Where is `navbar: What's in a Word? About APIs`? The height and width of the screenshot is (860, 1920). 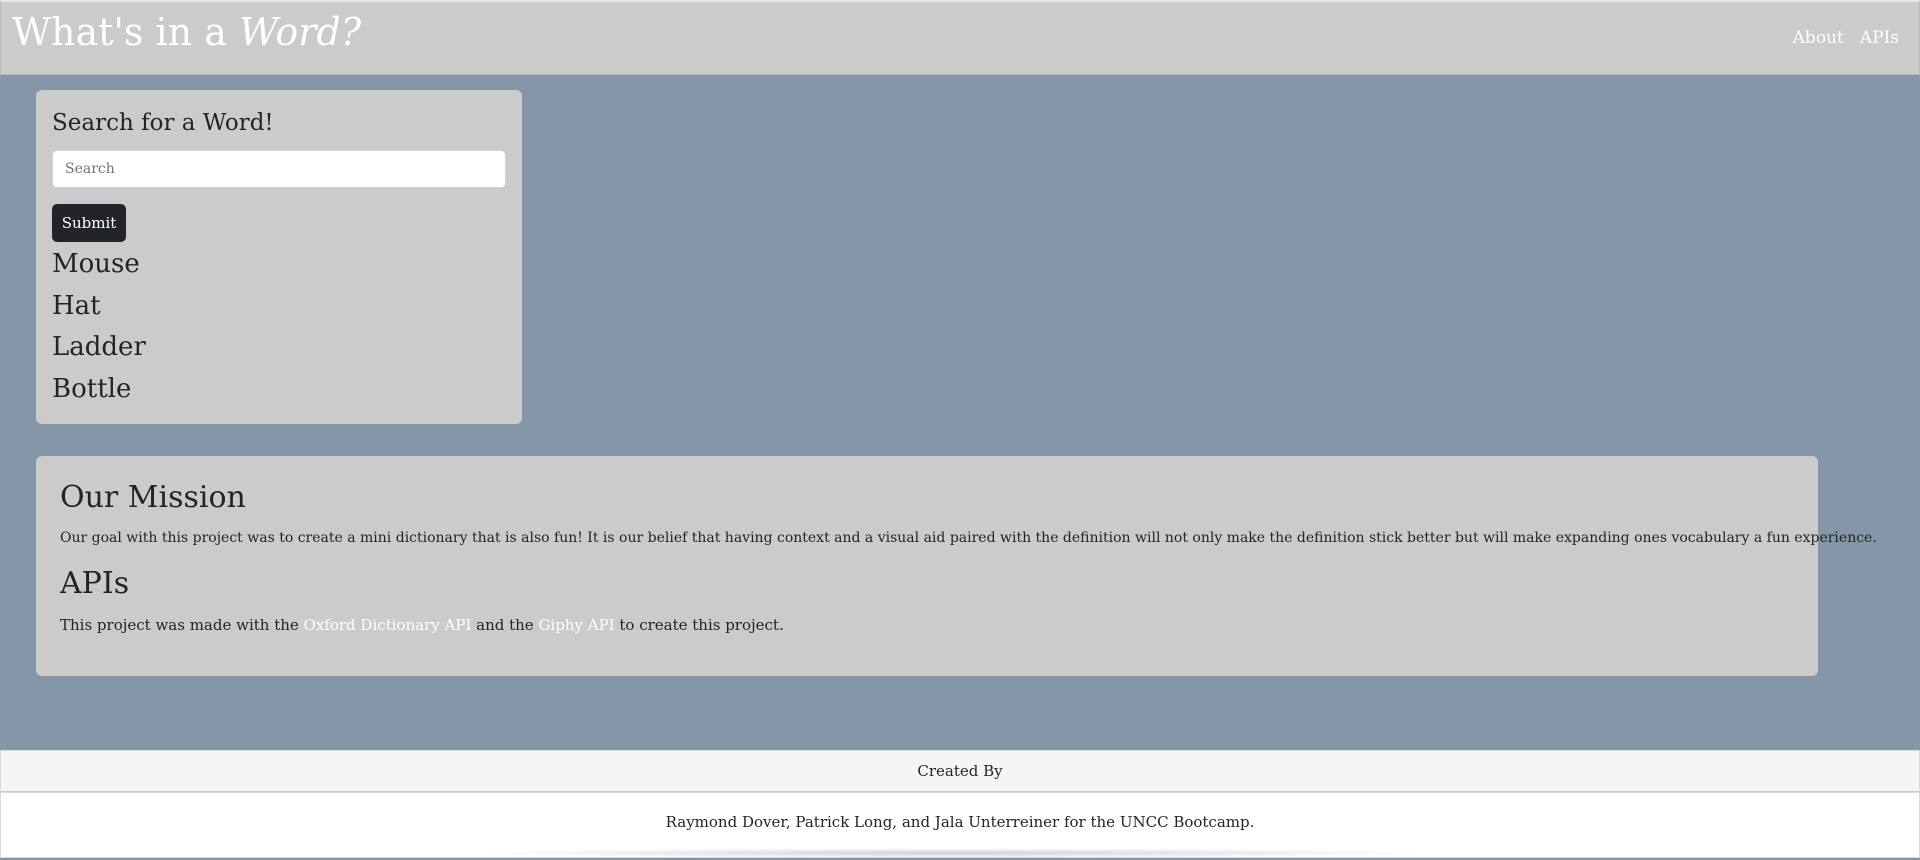 navbar: What's in a Word? About APIs is located at coordinates (960, 37).